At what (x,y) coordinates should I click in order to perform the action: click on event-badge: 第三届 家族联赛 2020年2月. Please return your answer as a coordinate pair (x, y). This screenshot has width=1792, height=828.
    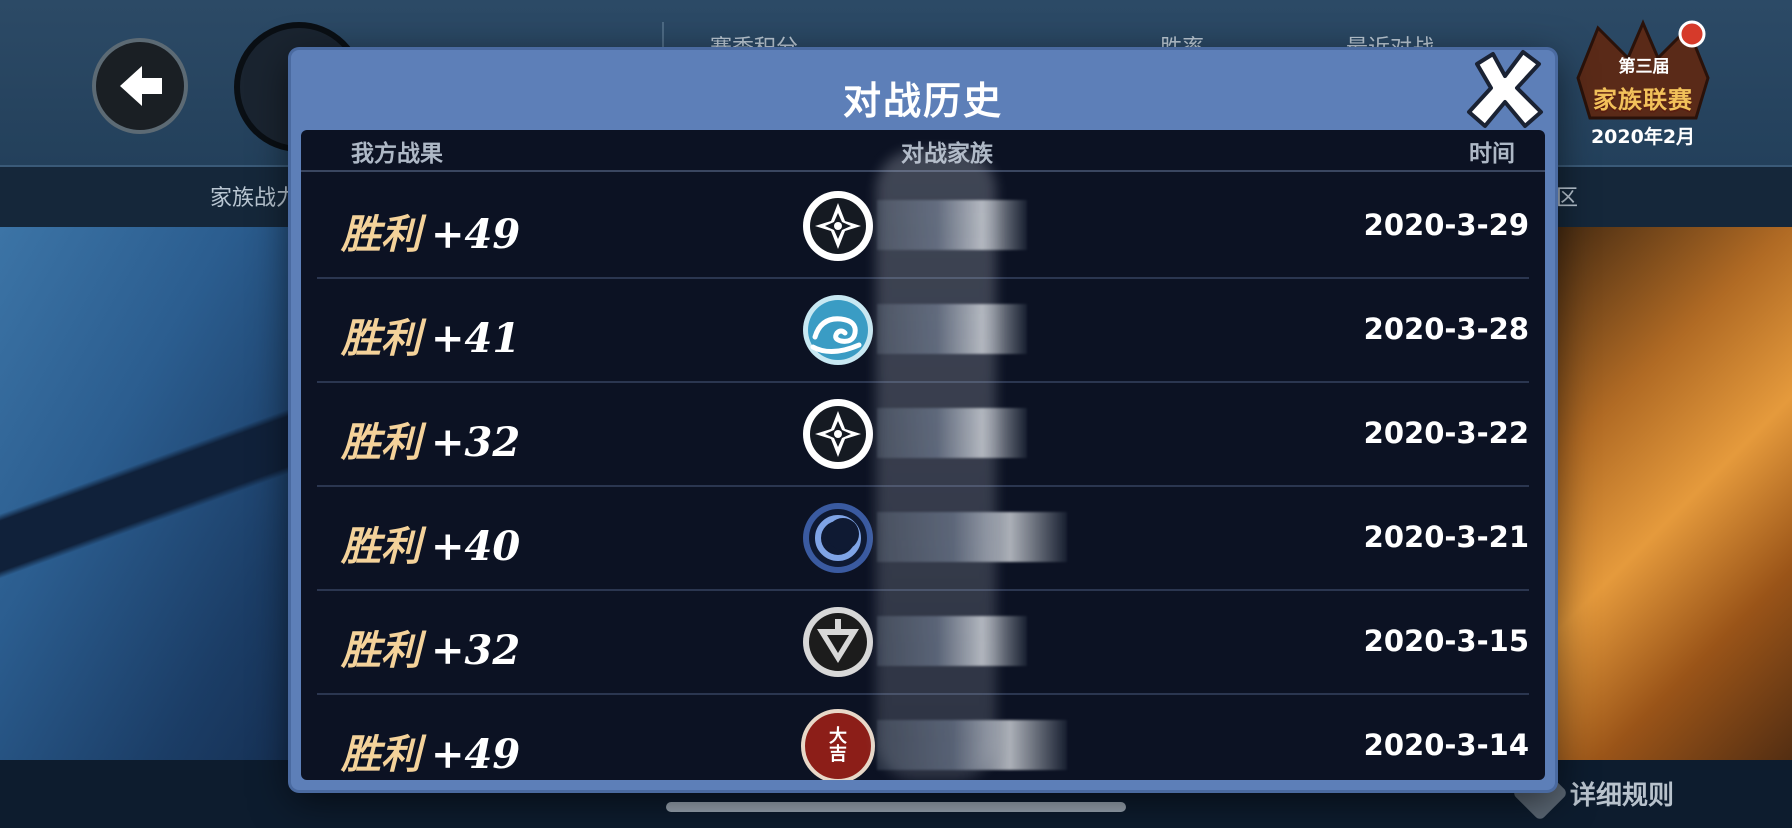
    Looking at the image, I should click on (1643, 83).